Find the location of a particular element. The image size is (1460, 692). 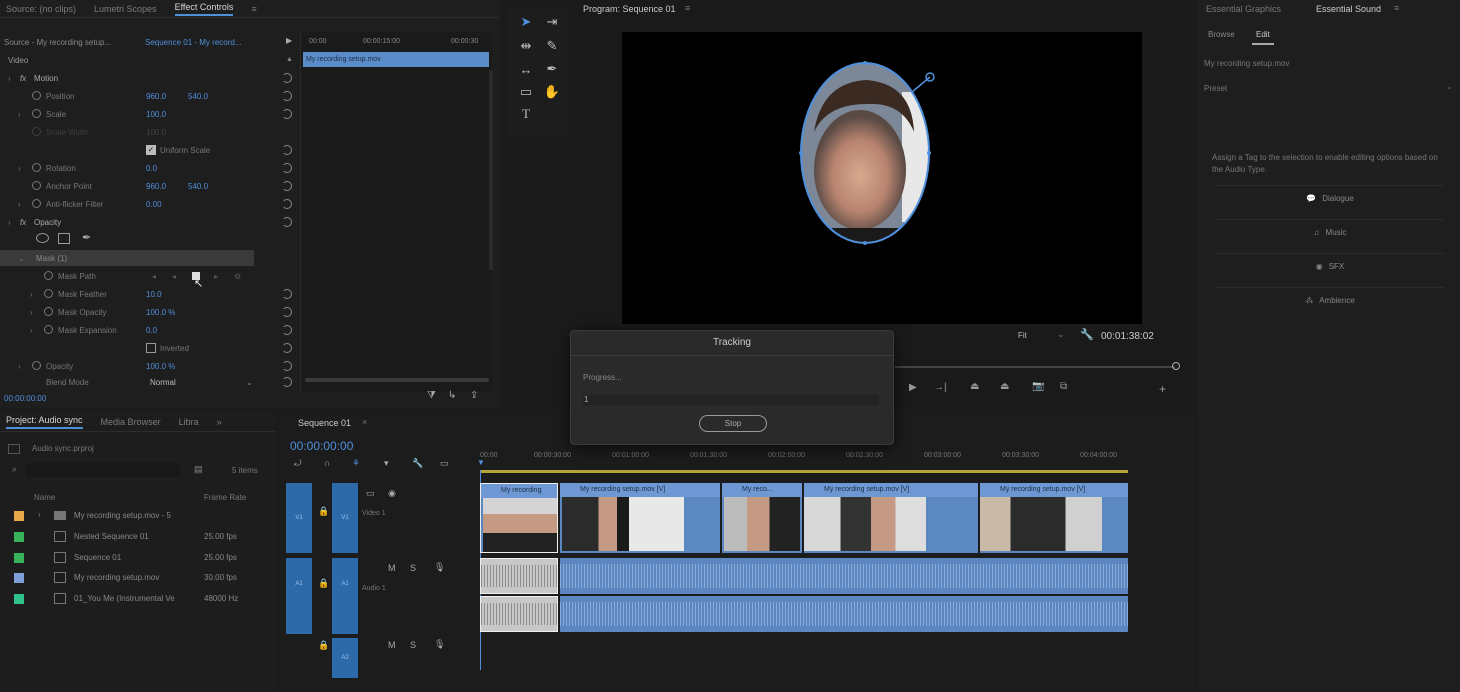

mask-feather-row: › Mask Feather 10.0 is located at coordinates (150, 294).